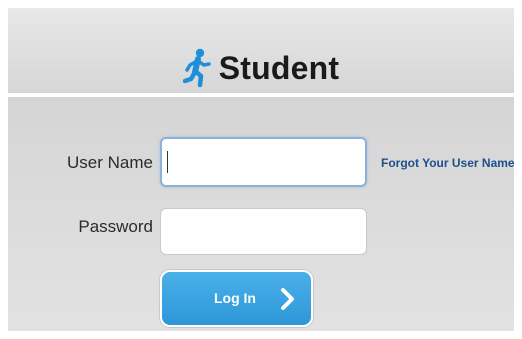 The image size is (522, 339). I want to click on password-input, so click(263, 231).